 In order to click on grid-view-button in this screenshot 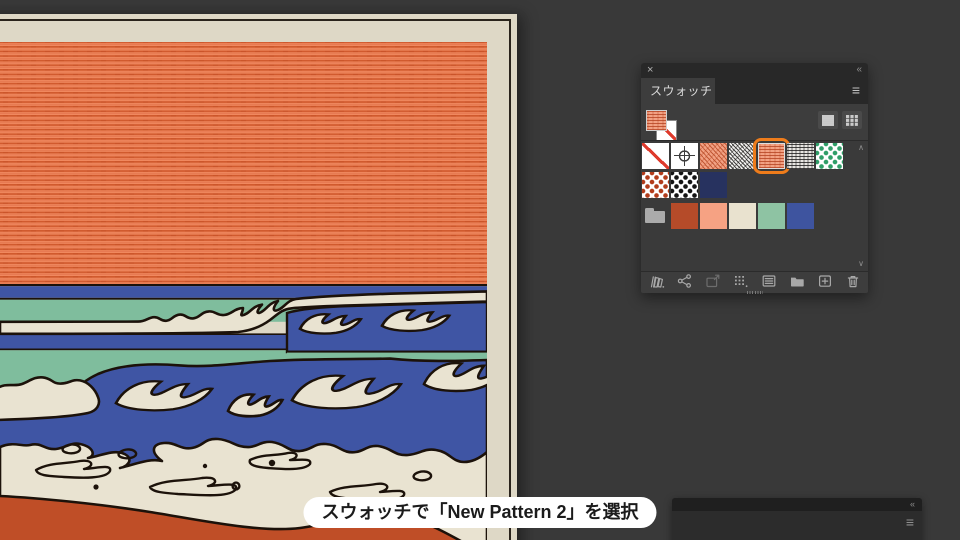, I will do `click(852, 120)`.